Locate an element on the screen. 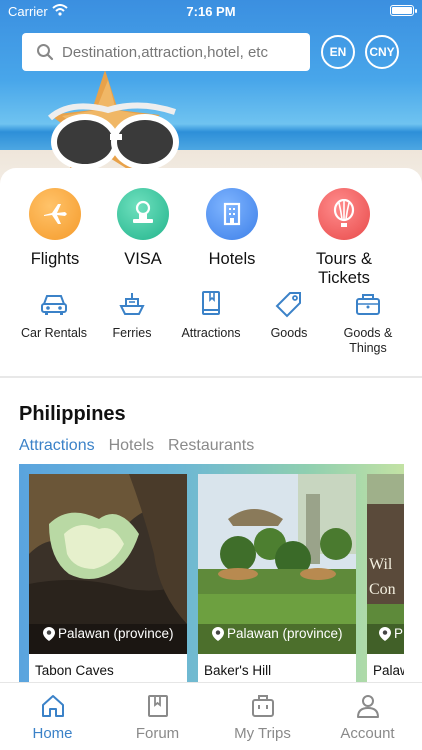 This screenshot has height=750, width=422. visa-stamp-icon is located at coordinates (143, 214).